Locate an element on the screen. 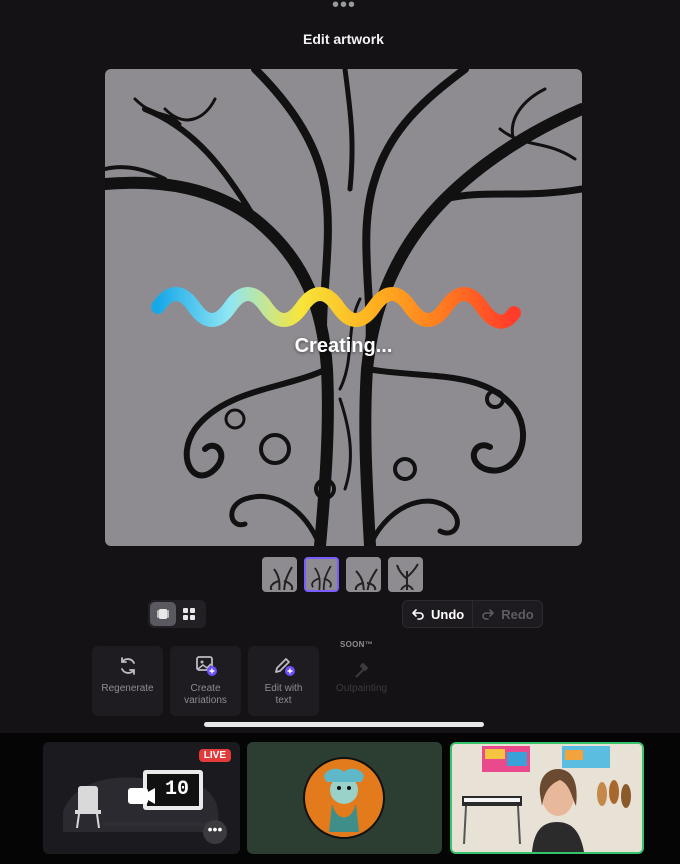  create-variations-label: Create variations is located at coordinates (205, 694).